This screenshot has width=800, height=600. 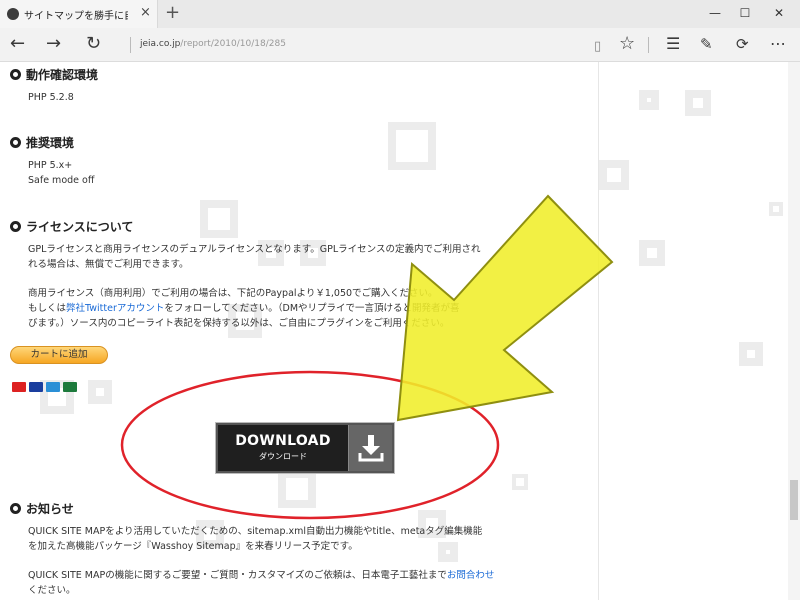 I want to click on contact-link: お問合わせ, so click(x=471, y=575).